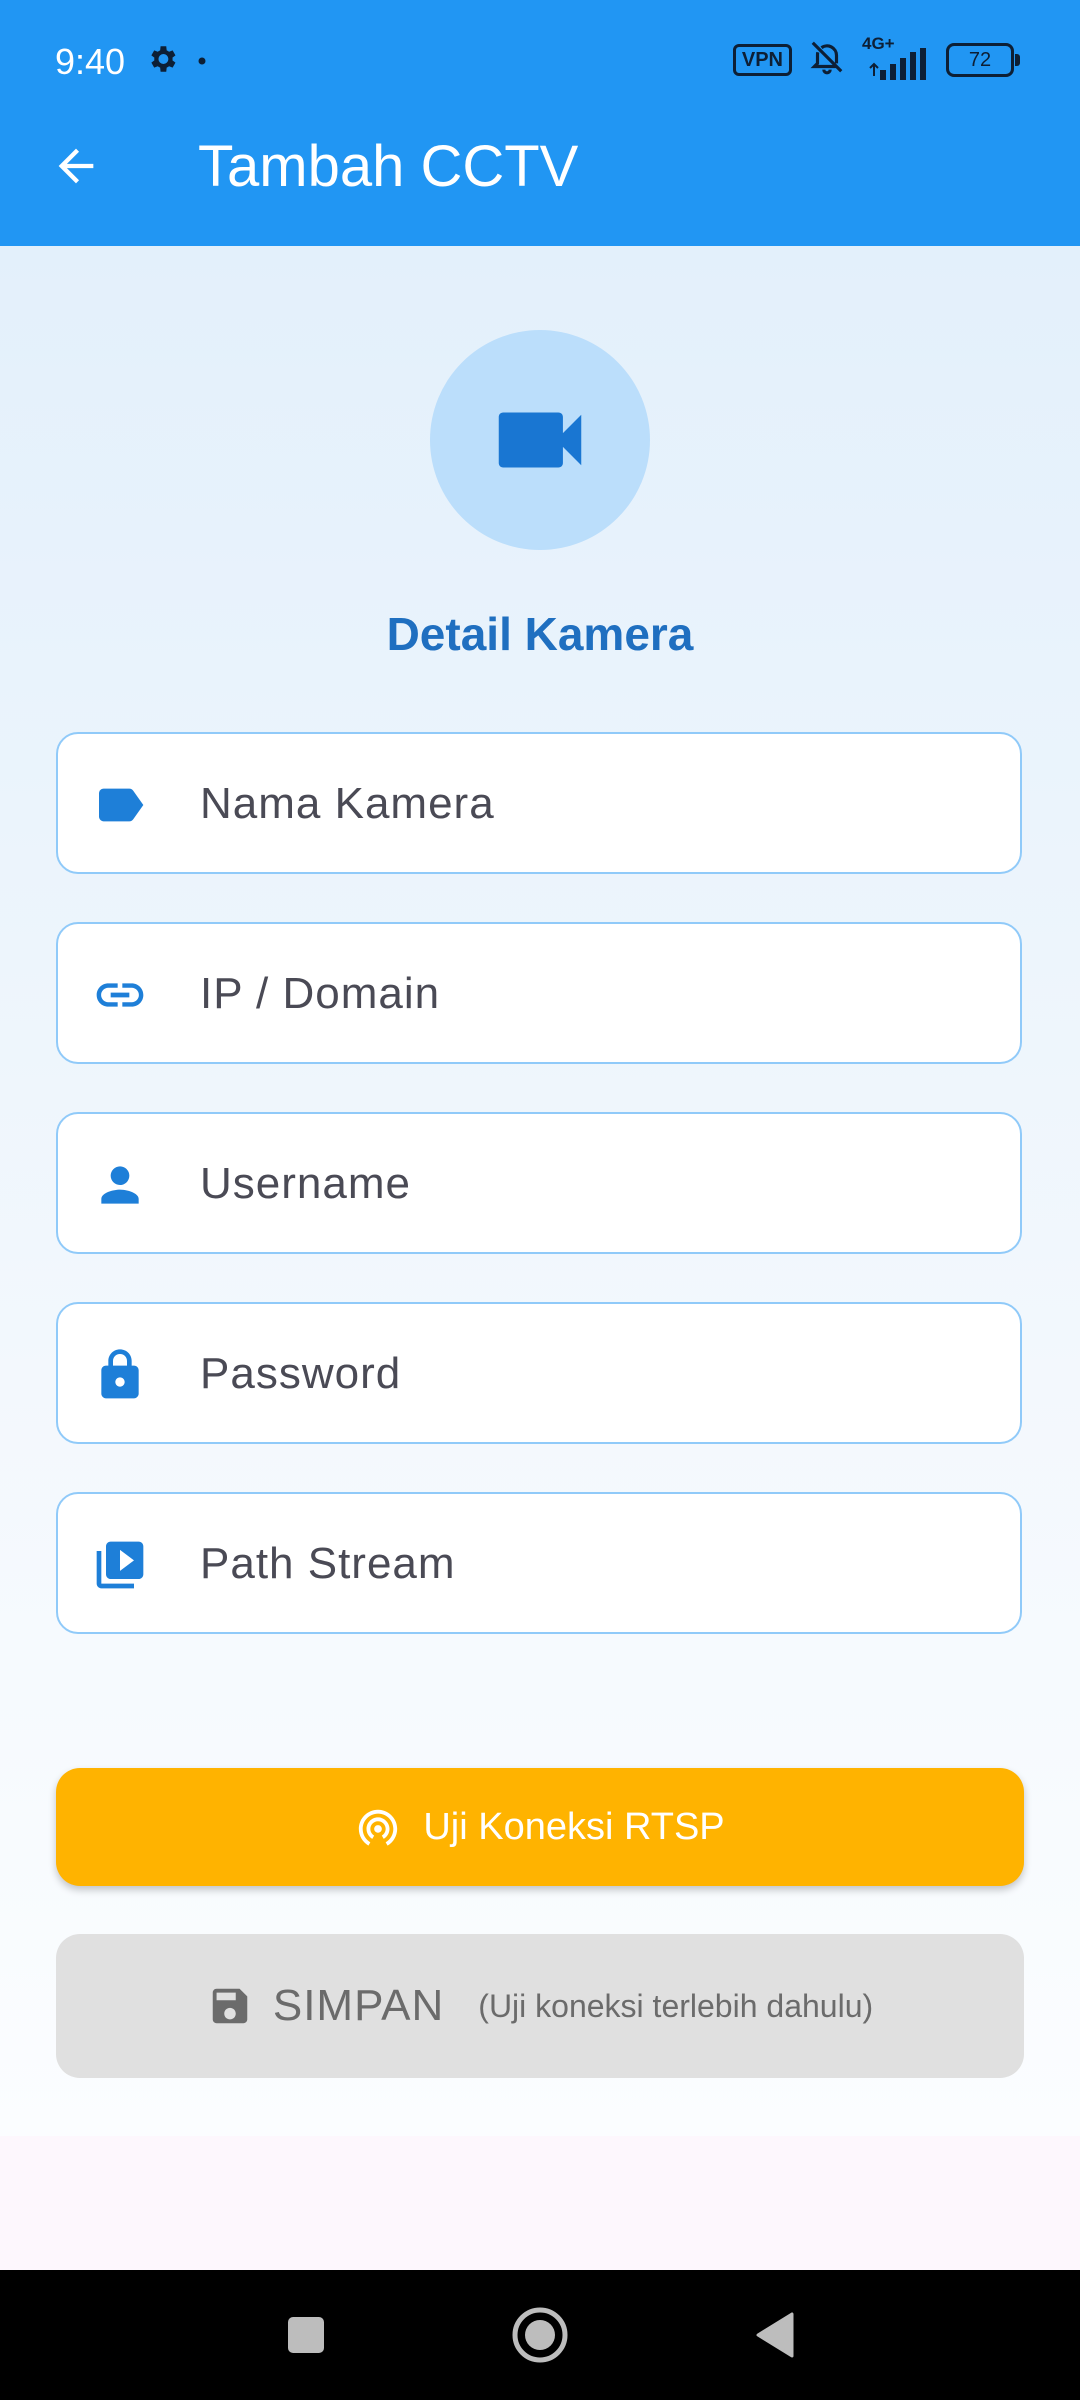 The height and width of the screenshot is (2400, 1080). What do you see at coordinates (120, 1375) in the screenshot?
I see `lock-icon` at bounding box center [120, 1375].